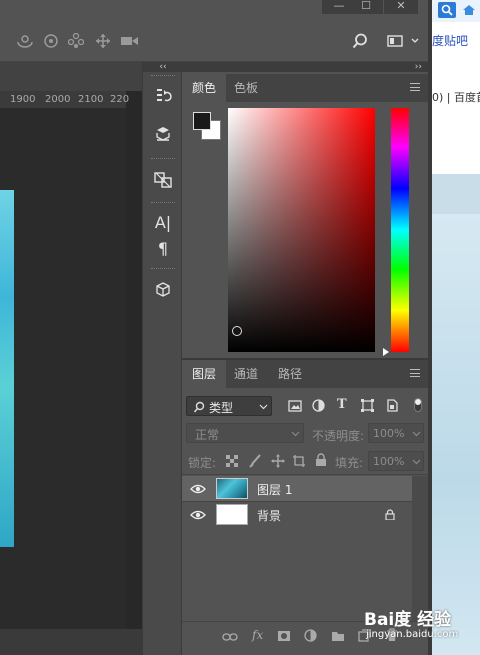 Image resolution: width=480 pixels, height=655 pixels. I want to click on new-adjustment-layer-icon, so click(310, 635).